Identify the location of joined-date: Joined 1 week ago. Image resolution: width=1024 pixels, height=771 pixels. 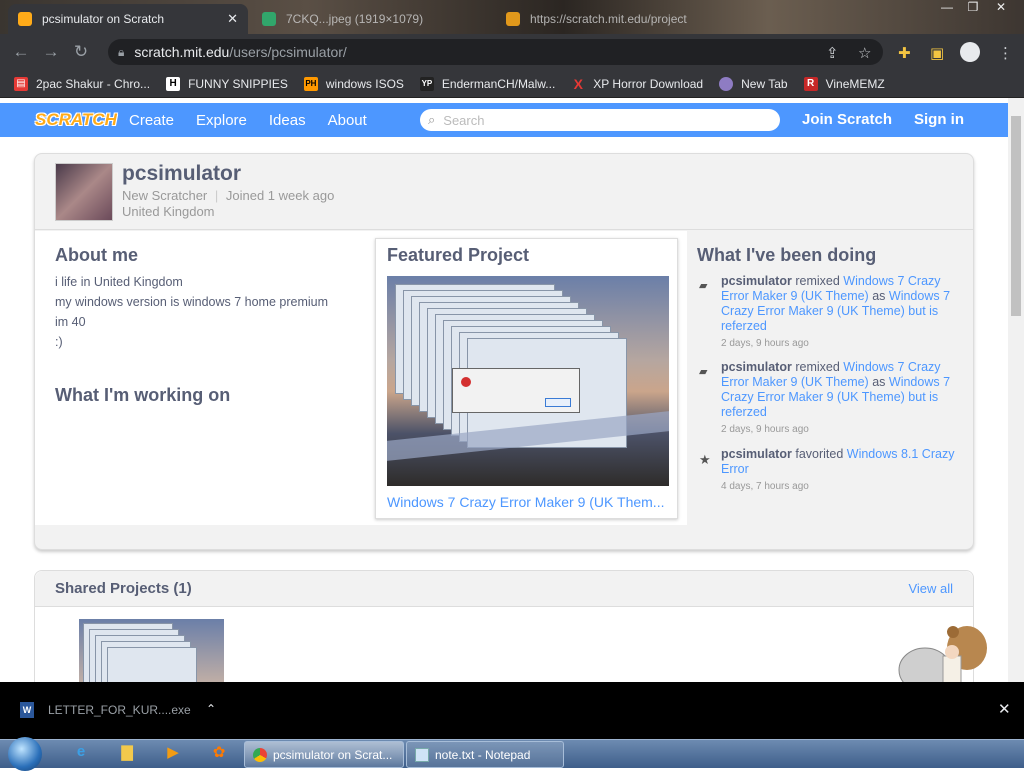
(280, 195).